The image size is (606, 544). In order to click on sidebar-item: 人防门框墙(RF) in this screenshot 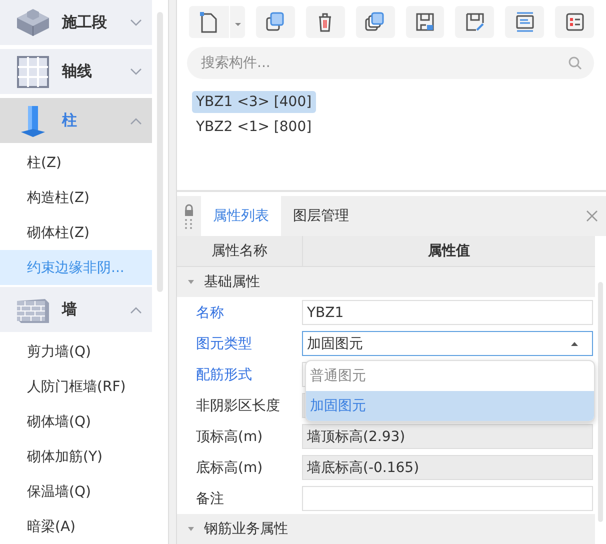, I will do `click(76, 386)`.